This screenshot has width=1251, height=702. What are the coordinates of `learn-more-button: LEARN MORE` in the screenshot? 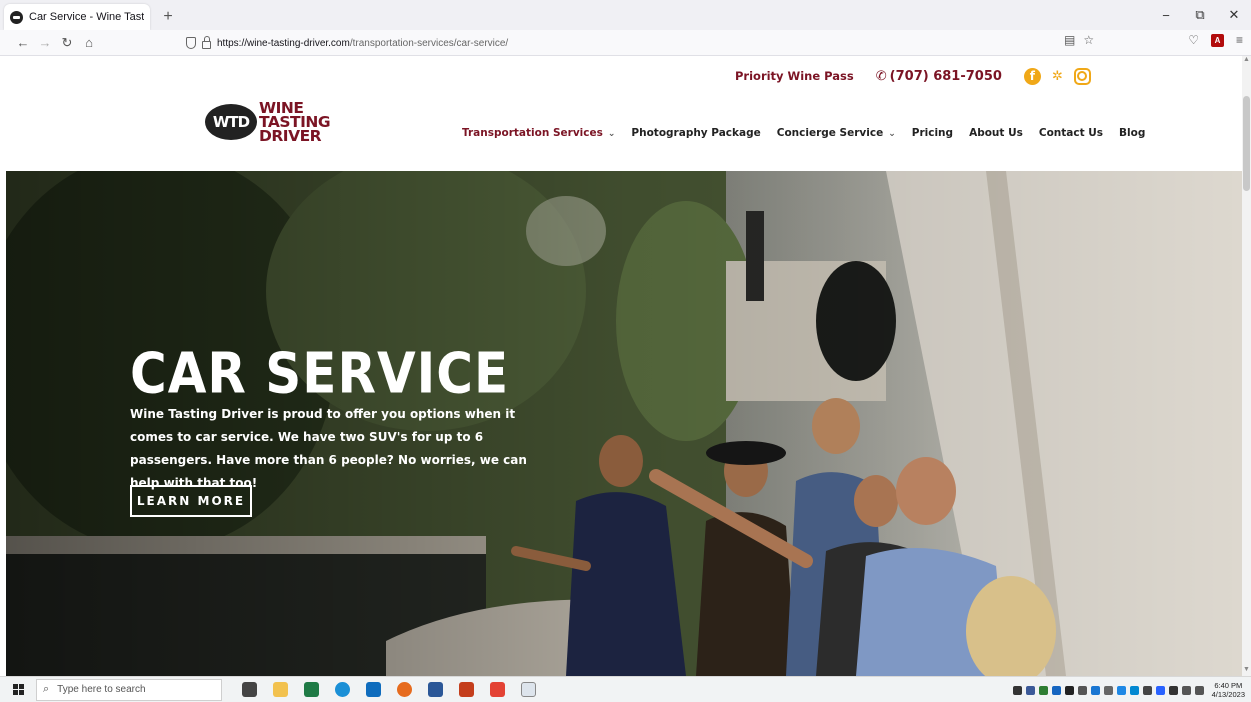 It's located at (191, 501).